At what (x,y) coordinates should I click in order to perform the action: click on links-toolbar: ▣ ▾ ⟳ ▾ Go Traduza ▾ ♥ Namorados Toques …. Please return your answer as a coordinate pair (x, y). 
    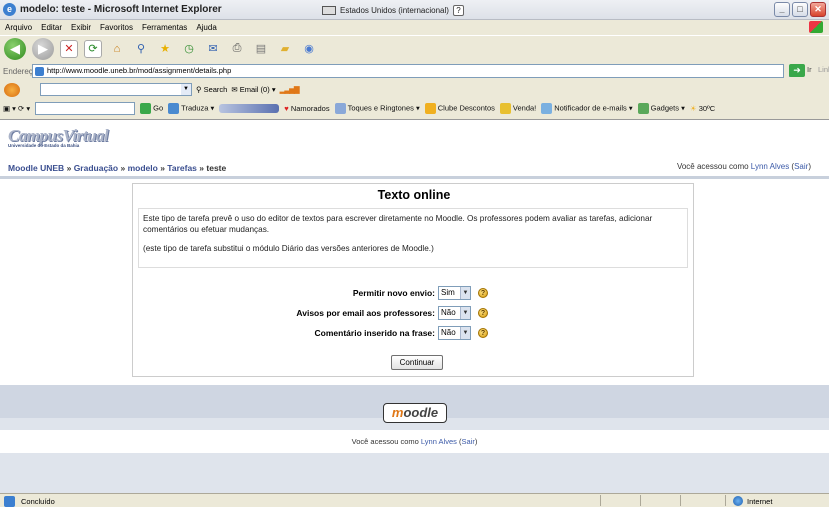
    Looking at the image, I should click on (414, 108).